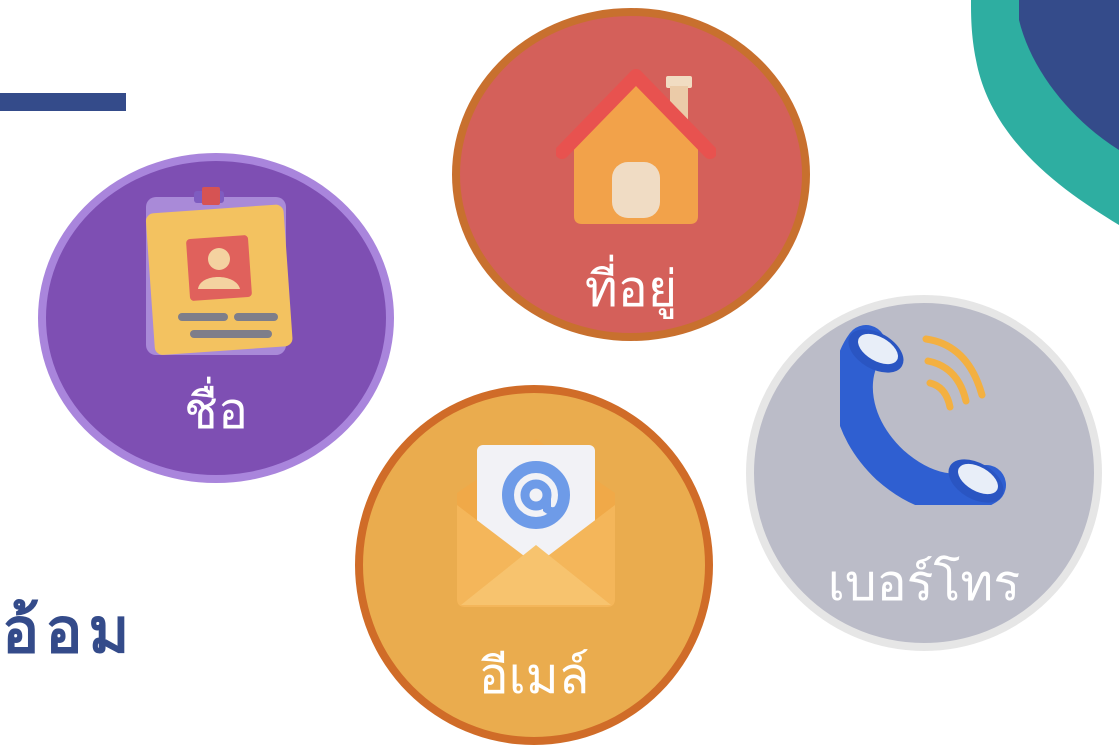 The height and width of the screenshot is (746, 1119). Describe the element at coordinates (924, 583) in the screenshot. I see `phone-label: เบอร์โทร` at that location.